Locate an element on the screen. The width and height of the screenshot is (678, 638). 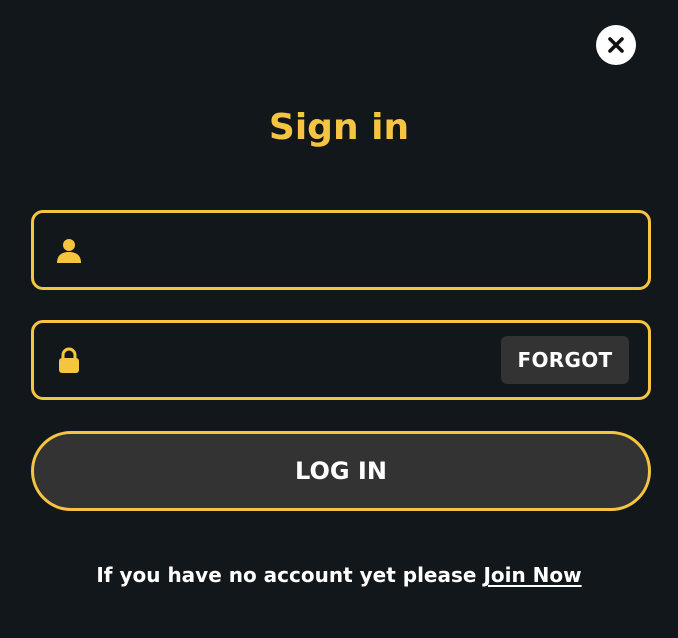
join-now-link: Join Now is located at coordinates (532, 575).